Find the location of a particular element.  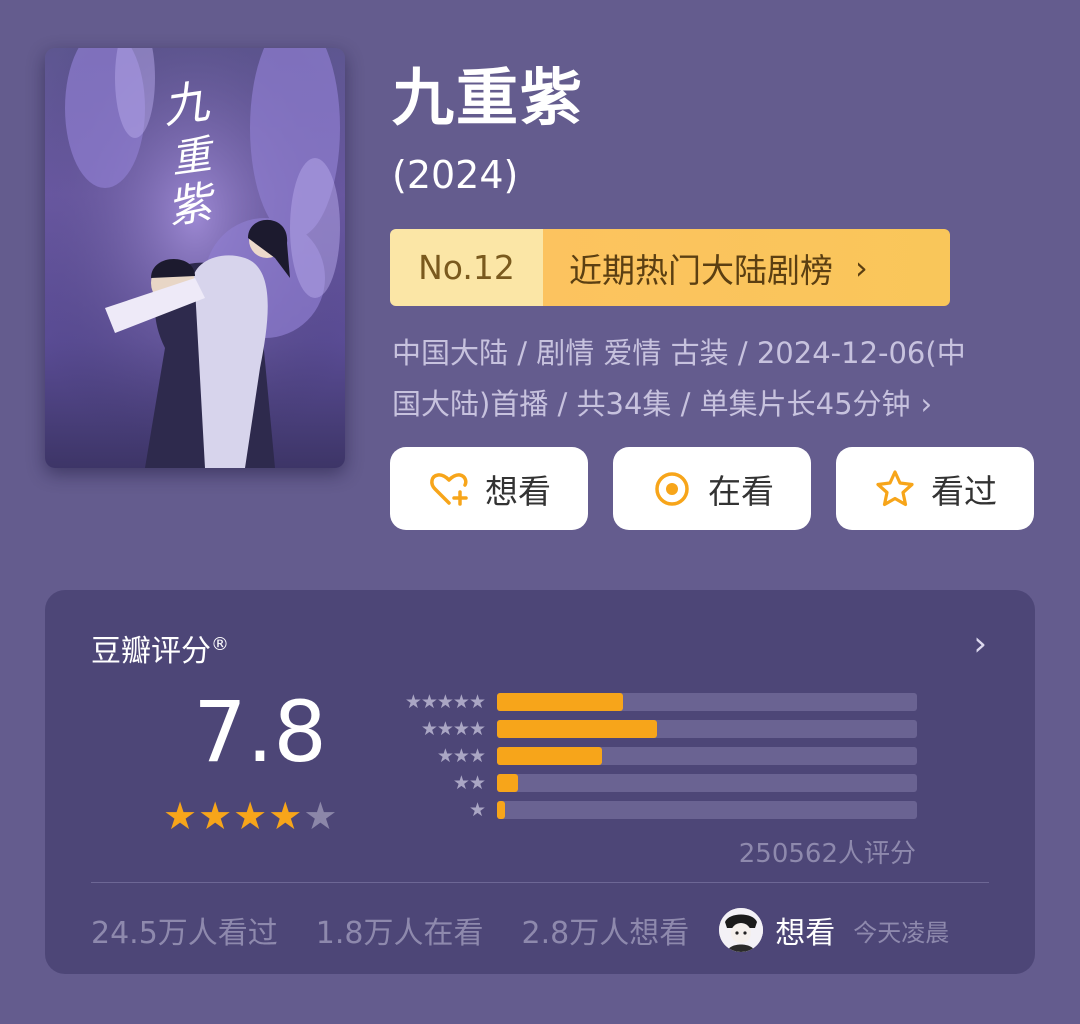

meta-line-2-container: 国大陆)首播 / 共34集 / 单集片长45分钟 › is located at coordinates (717, 404).